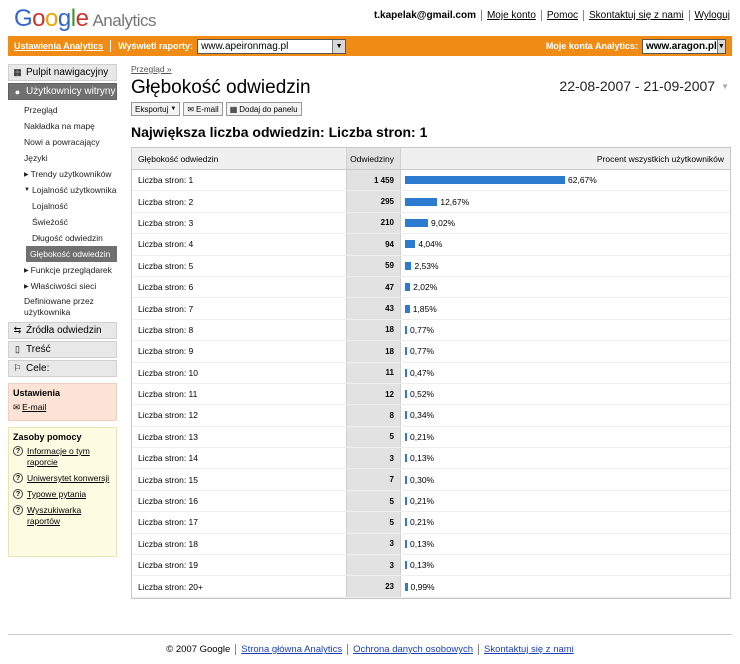 This screenshot has width=740, height=664. I want to click on table-row: Liczba stron: 7 43 1,85%, so click(431, 309).